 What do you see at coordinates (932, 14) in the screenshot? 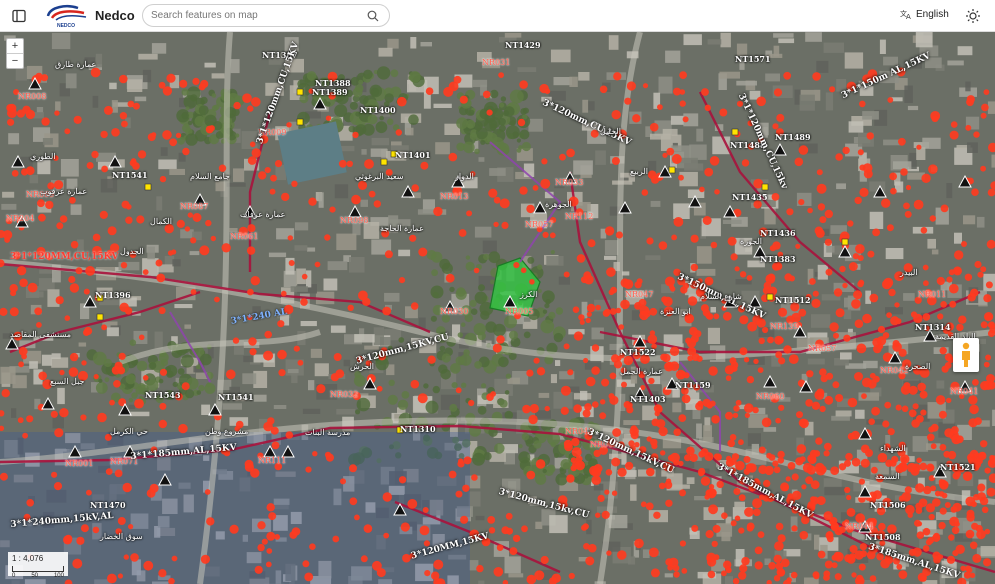
I see `language-label: English` at bounding box center [932, 14].